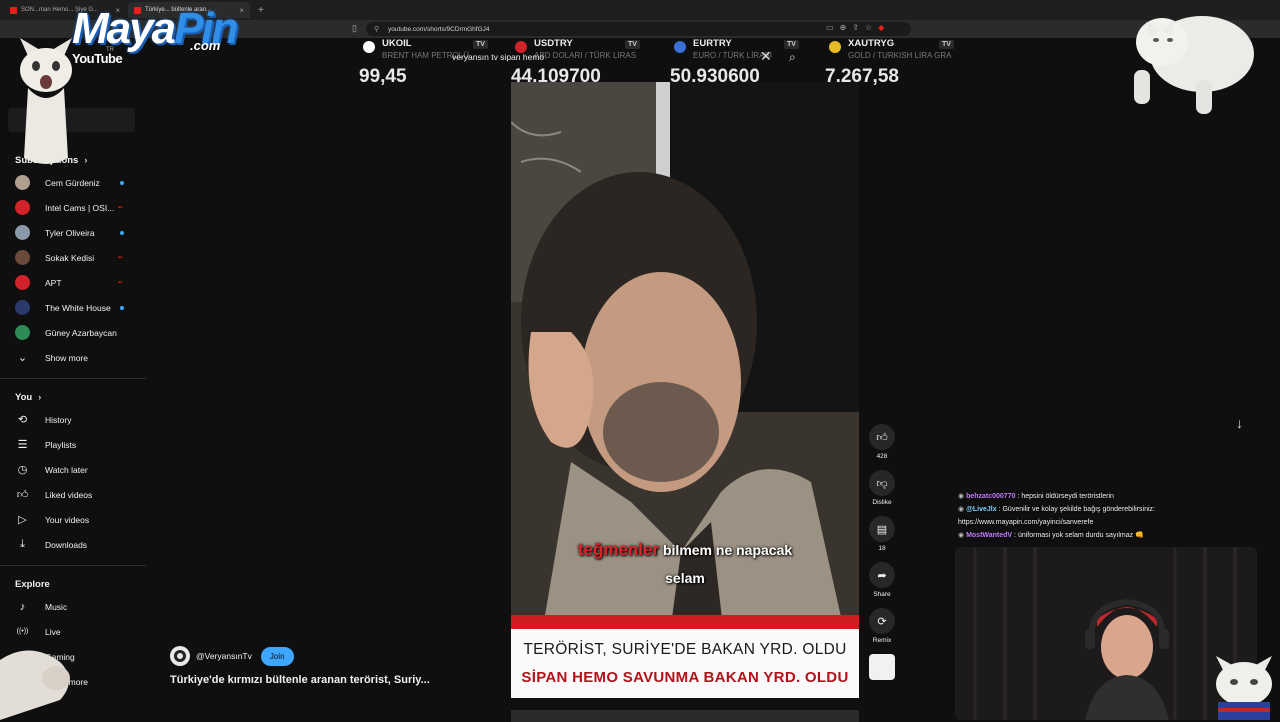 The image size is (1280, 722). What do you see at coordinates (882, 621) in the screenshot?
I see `remix-button: ⟳` at bounding box center [882, 621].